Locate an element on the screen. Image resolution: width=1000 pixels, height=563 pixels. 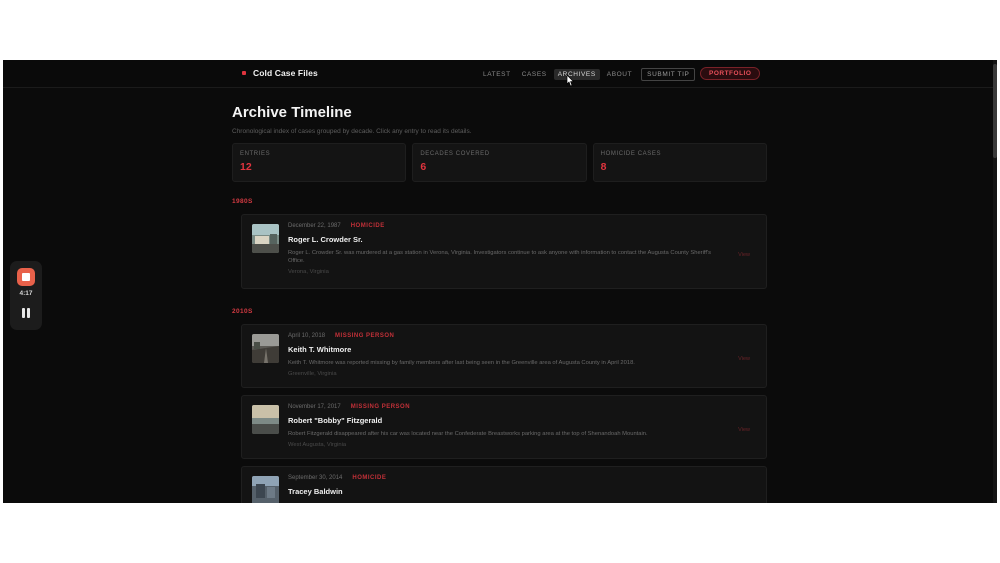
screen-recorder-widget: 4:17 is located at coordinates (26, 295).